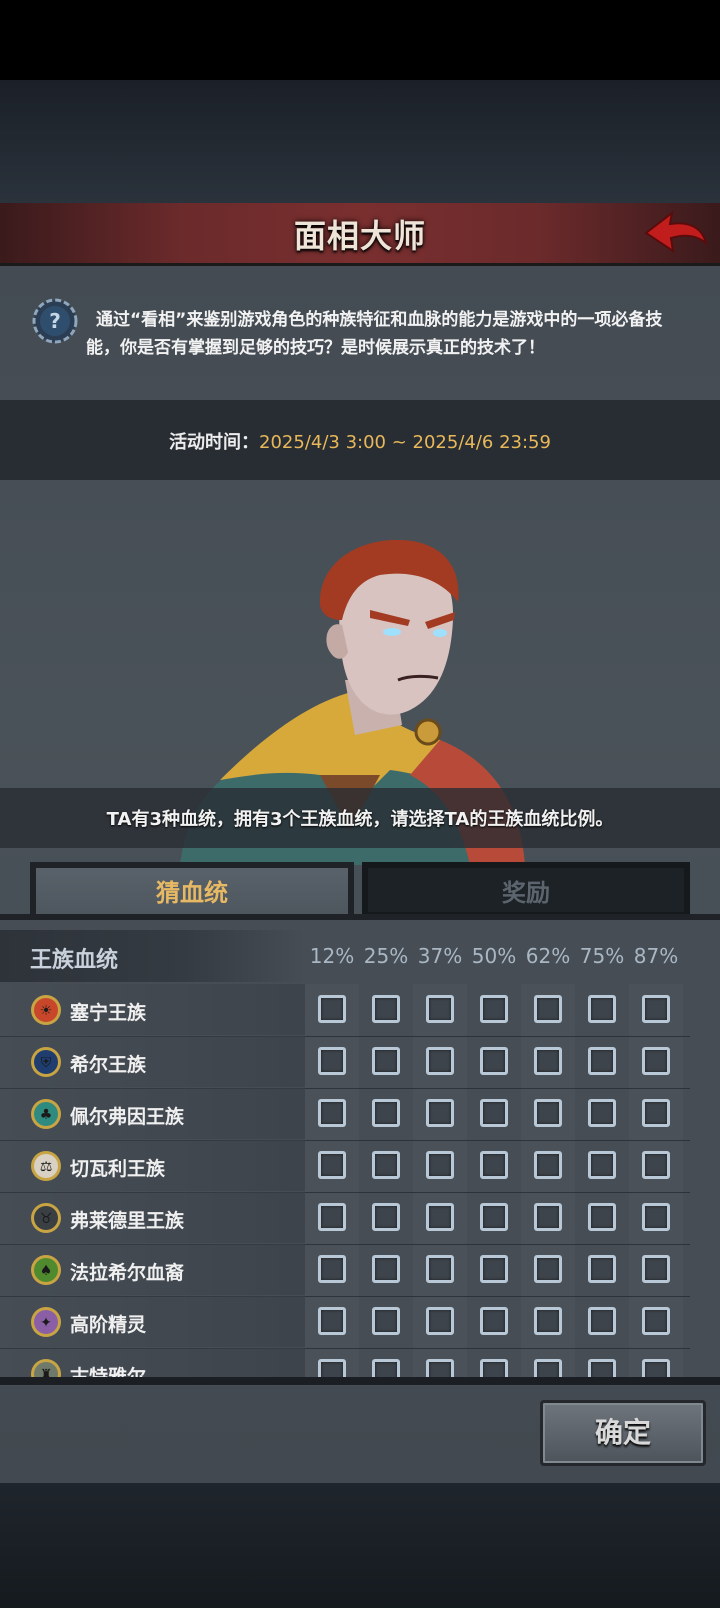 This screenshot has height=1608, width=720. I want to click on percent-header: 37%, so click(440, 956).